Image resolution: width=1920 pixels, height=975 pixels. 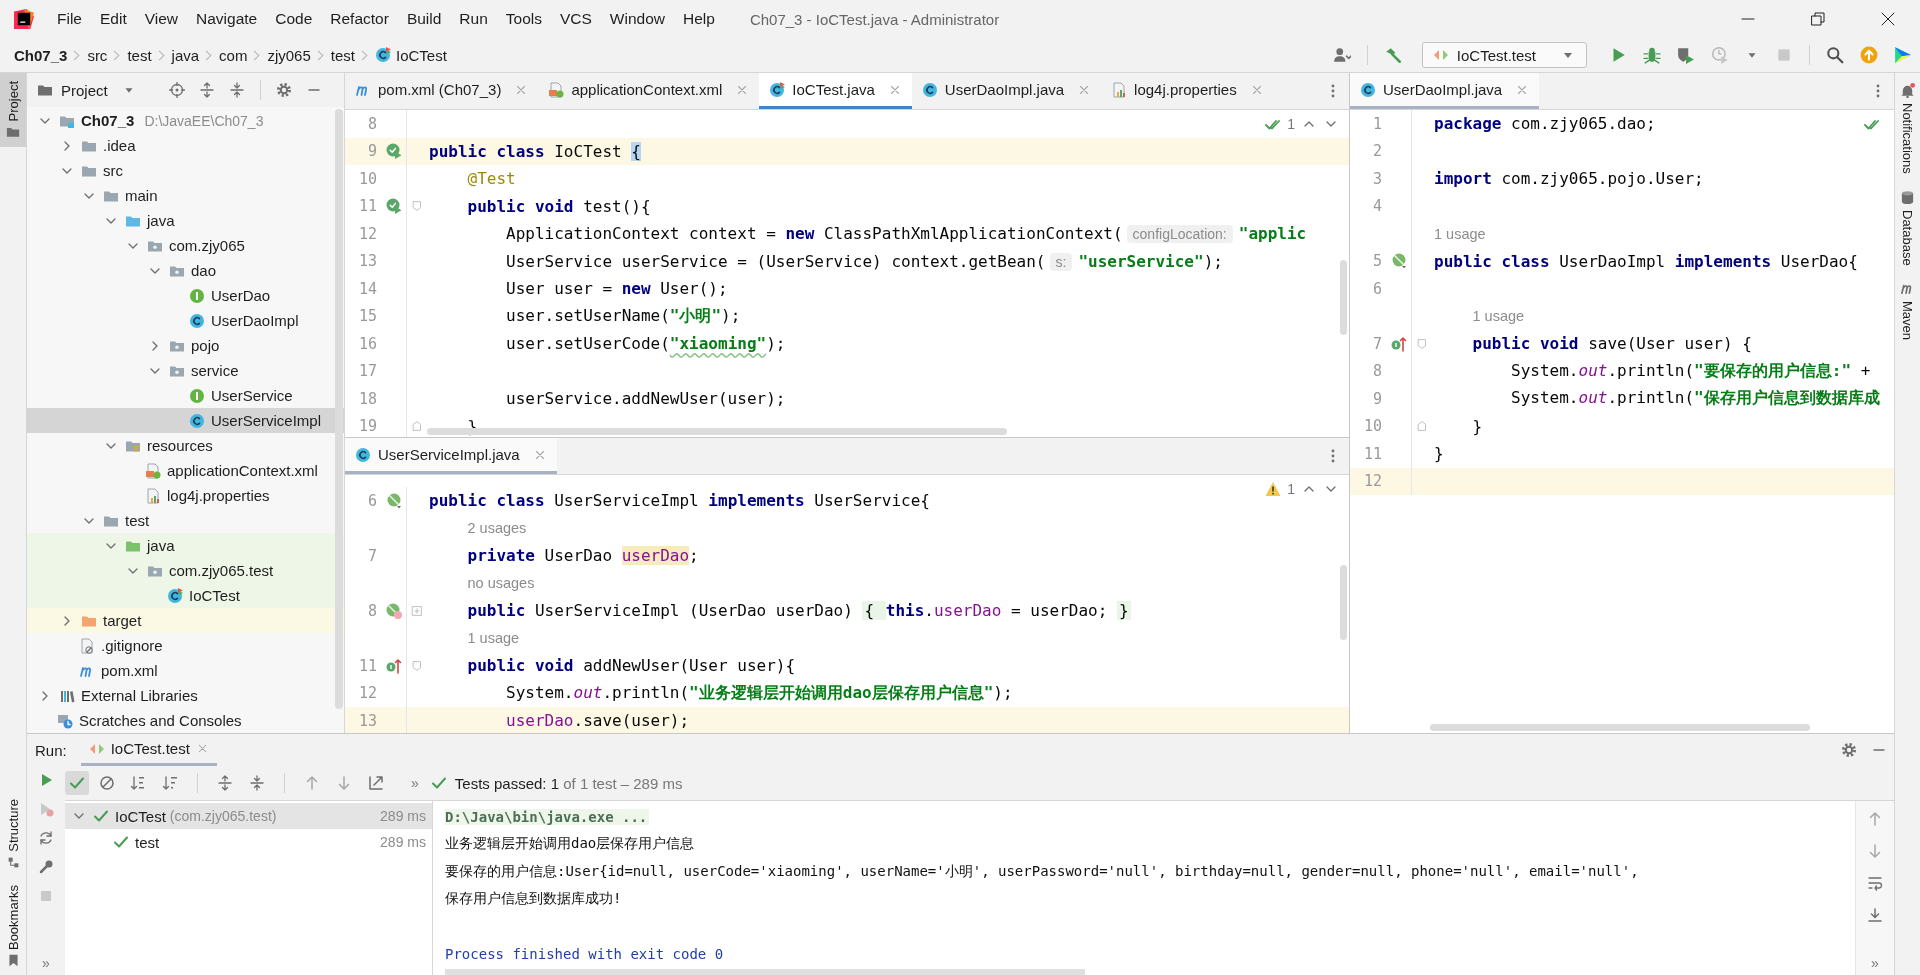 I want to click on editor-tab: applicationContext.xml, so click(x=649, y=91).